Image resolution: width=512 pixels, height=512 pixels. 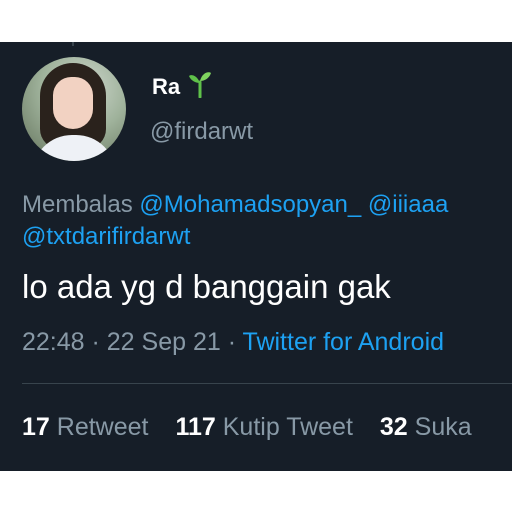 I want to click on retweet-count: 17, so click(x=36, y=427).